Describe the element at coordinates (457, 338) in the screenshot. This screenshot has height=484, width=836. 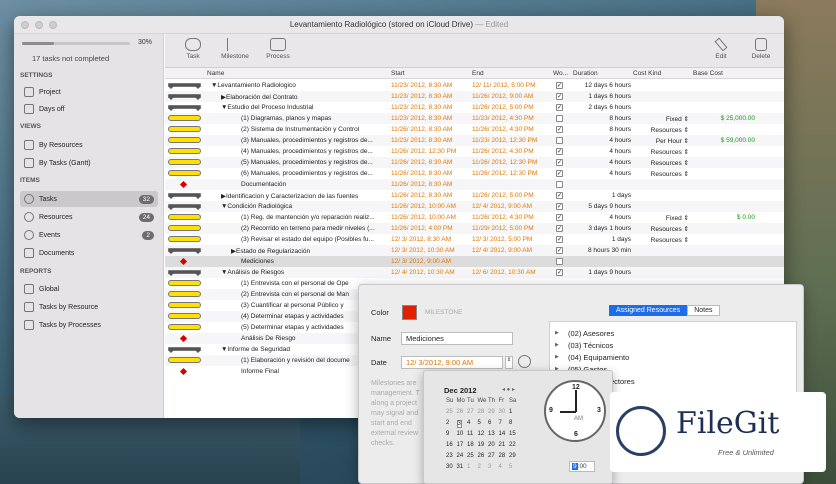
I see `name-field: Mediciones` at that location.